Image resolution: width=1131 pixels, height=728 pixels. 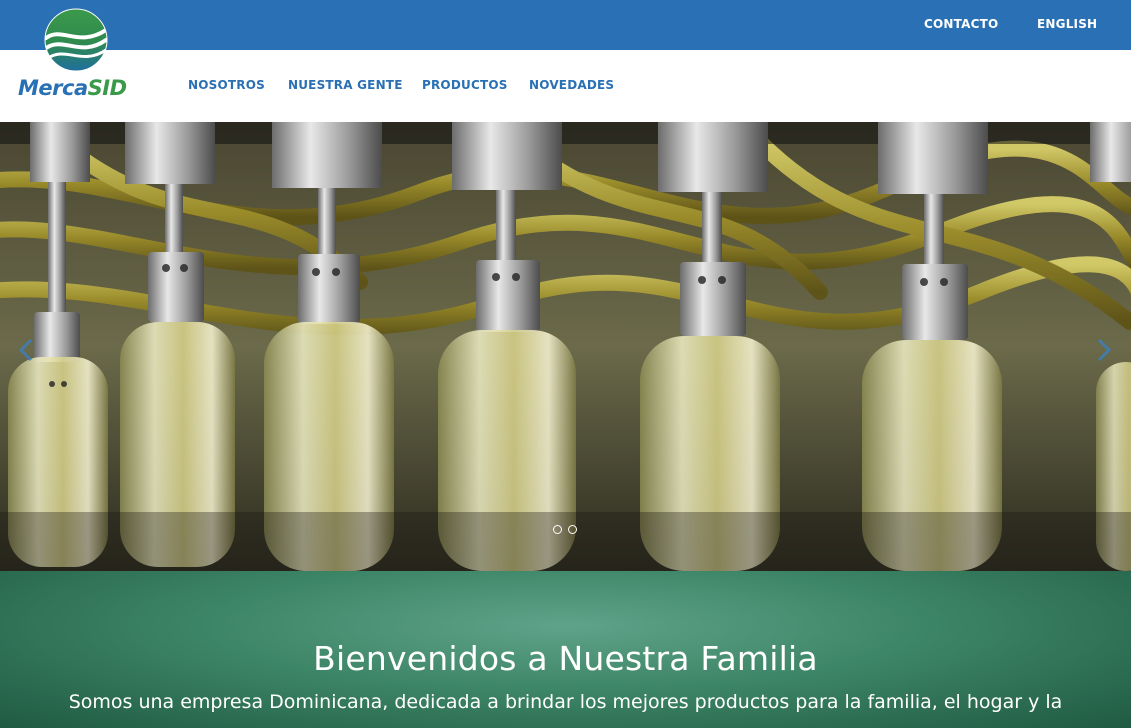 I want to click on nav-novedades: NOVEDADES, so click(x=571, y=85).